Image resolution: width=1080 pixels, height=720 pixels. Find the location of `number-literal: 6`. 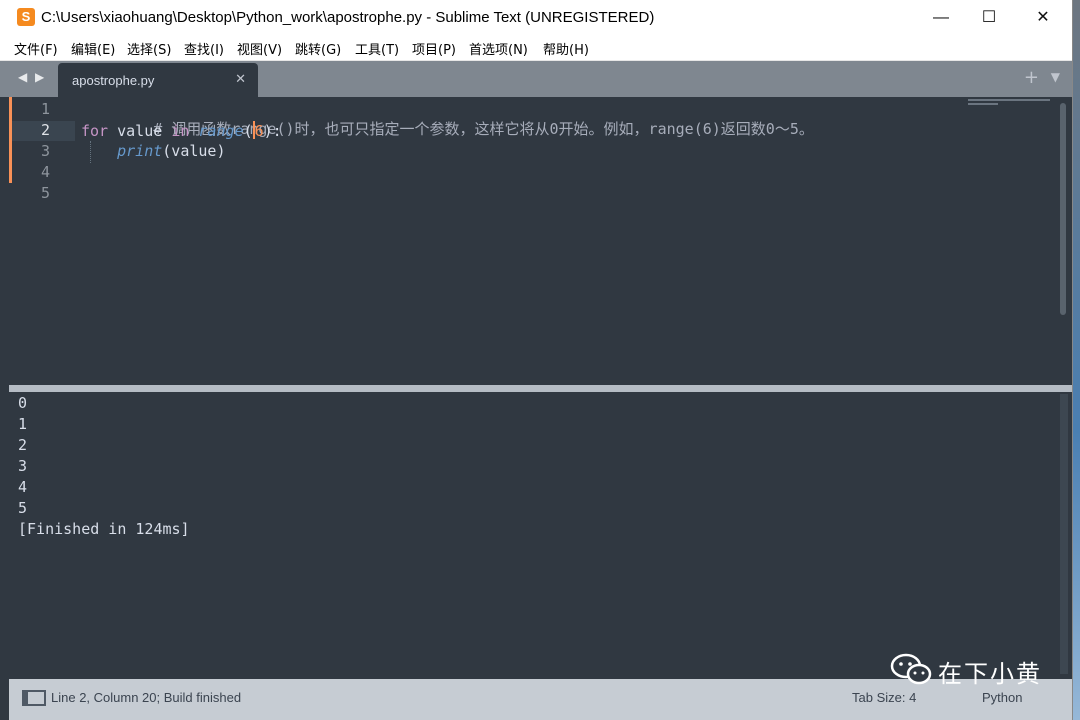

number-literal: 6 is located at coordinates (259, 131).